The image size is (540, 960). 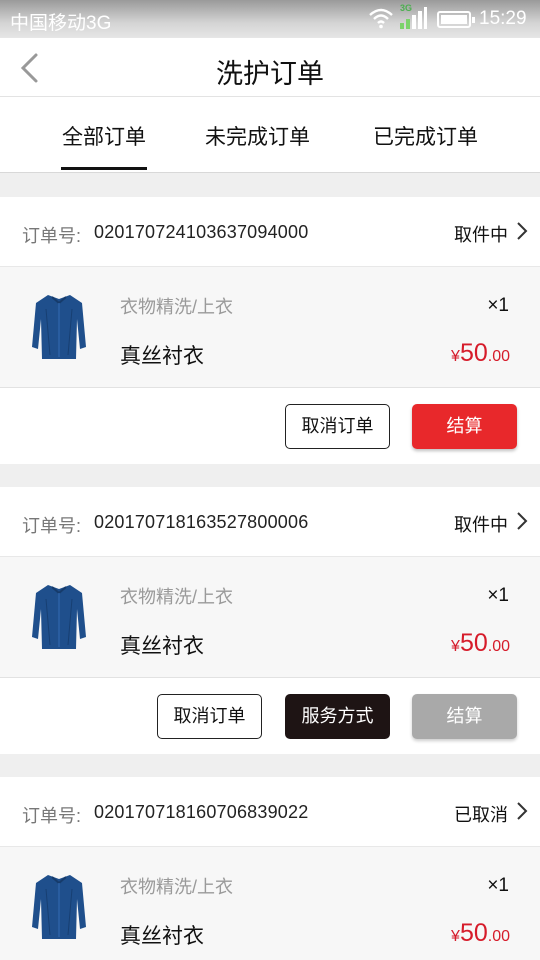 I want to click on checkout-button: 结算, so click(x=464, y=426).